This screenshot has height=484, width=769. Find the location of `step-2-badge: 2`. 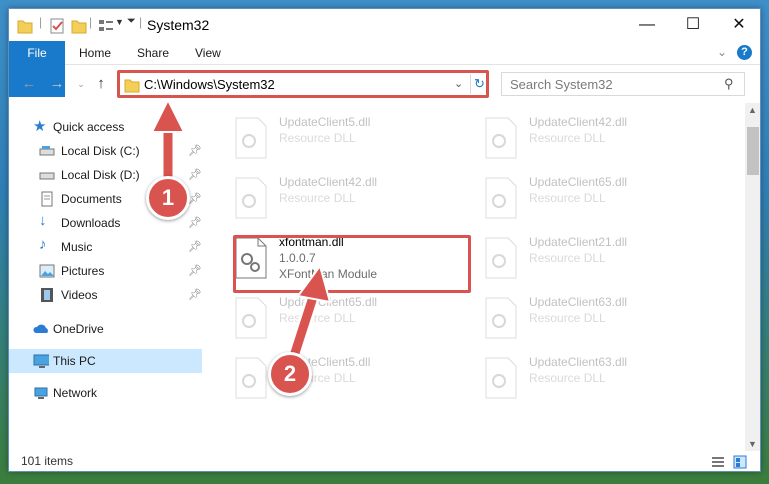

step-2-badge: 2 is located at coordinates (290, 374).